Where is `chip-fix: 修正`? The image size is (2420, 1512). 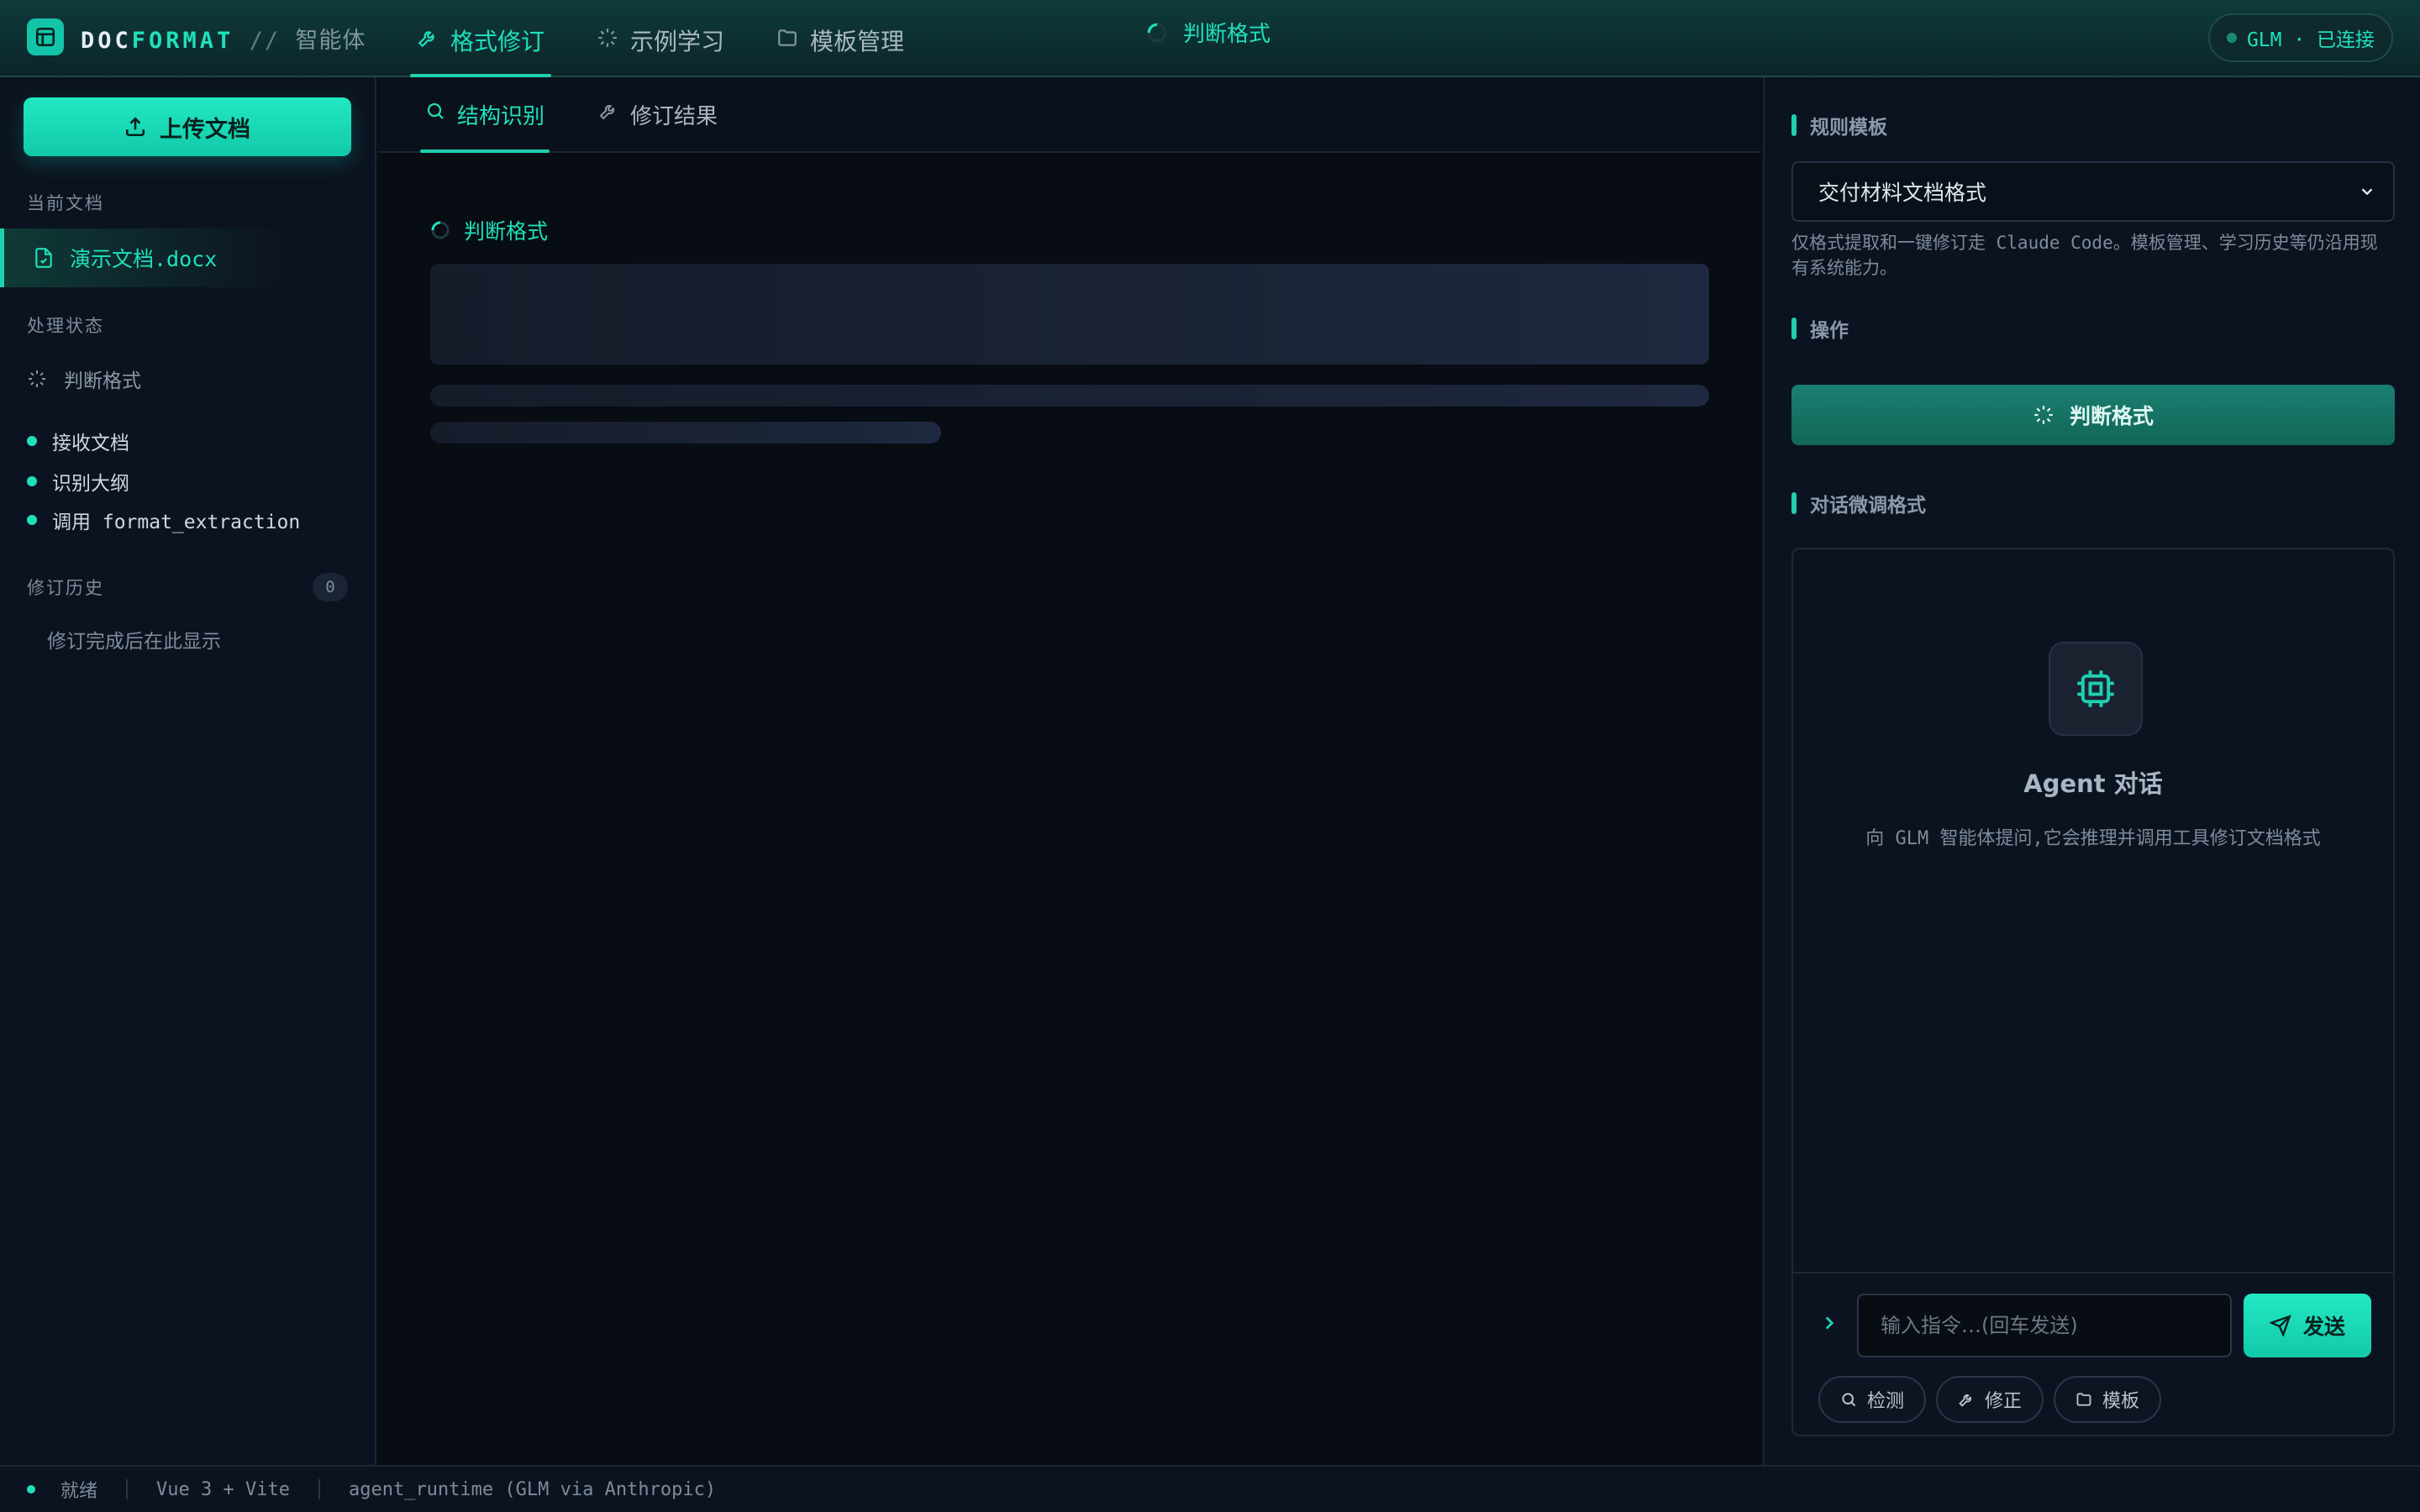
chip-fix: 修正 is located at coordinates (1990, 1399).